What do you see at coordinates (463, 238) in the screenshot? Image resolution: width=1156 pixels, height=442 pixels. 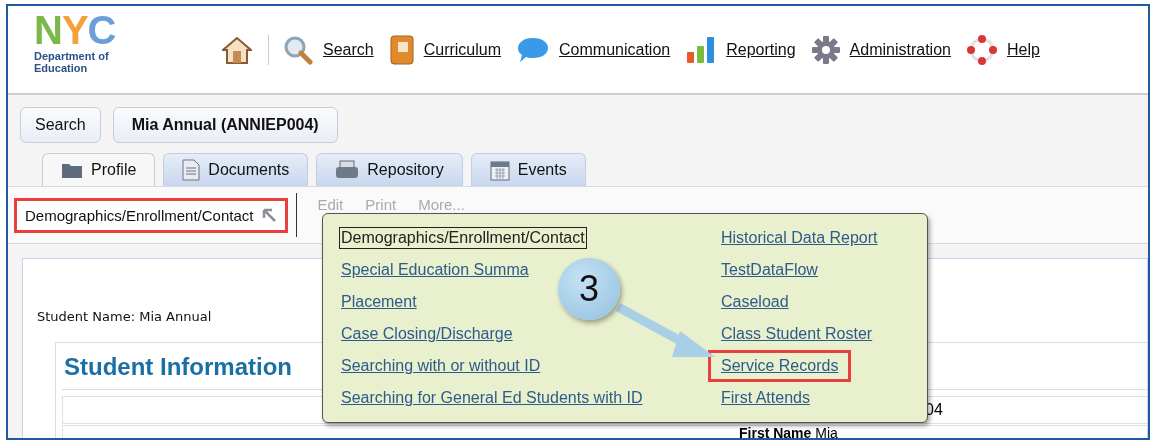 I see `menu-link: Demographics/Enrollment/Contact` at bounding box center [463, 238].